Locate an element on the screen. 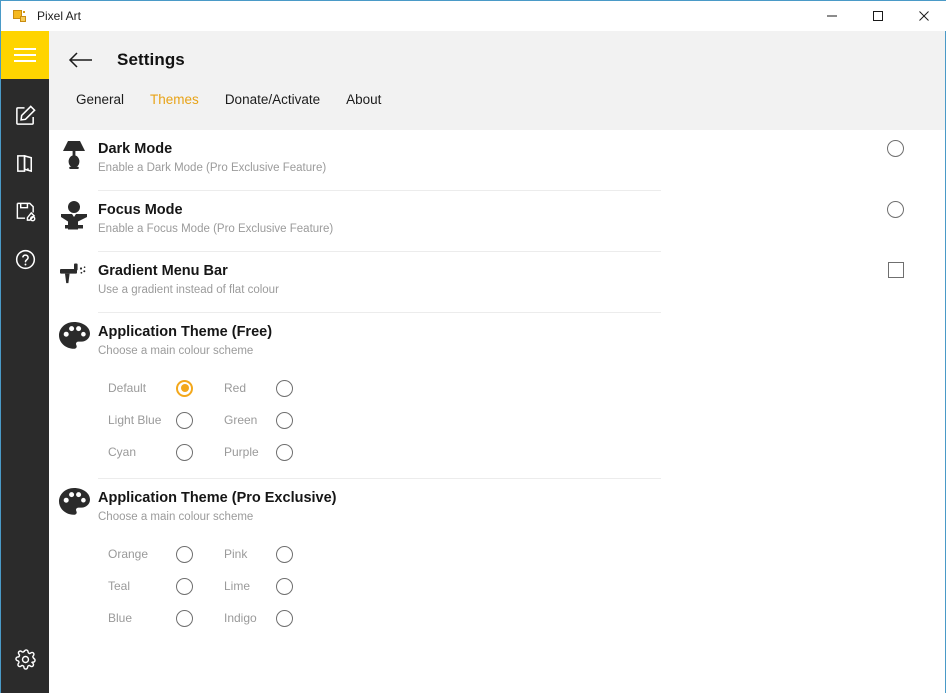 This screenshot has height=693, width=946. sidebar-bottom is located at coordinates (25, 659).